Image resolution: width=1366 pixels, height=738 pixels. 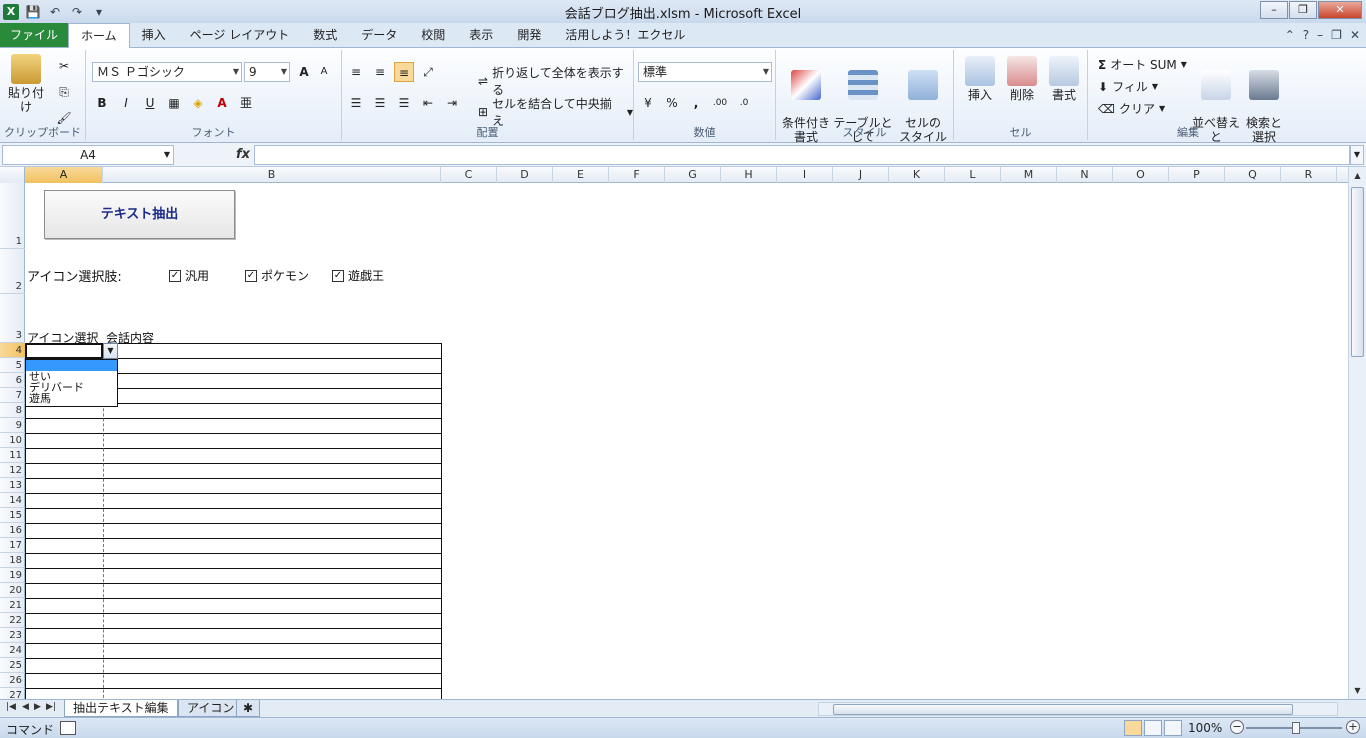 I want to click on percent-button: %, so click(x=672, y=103).